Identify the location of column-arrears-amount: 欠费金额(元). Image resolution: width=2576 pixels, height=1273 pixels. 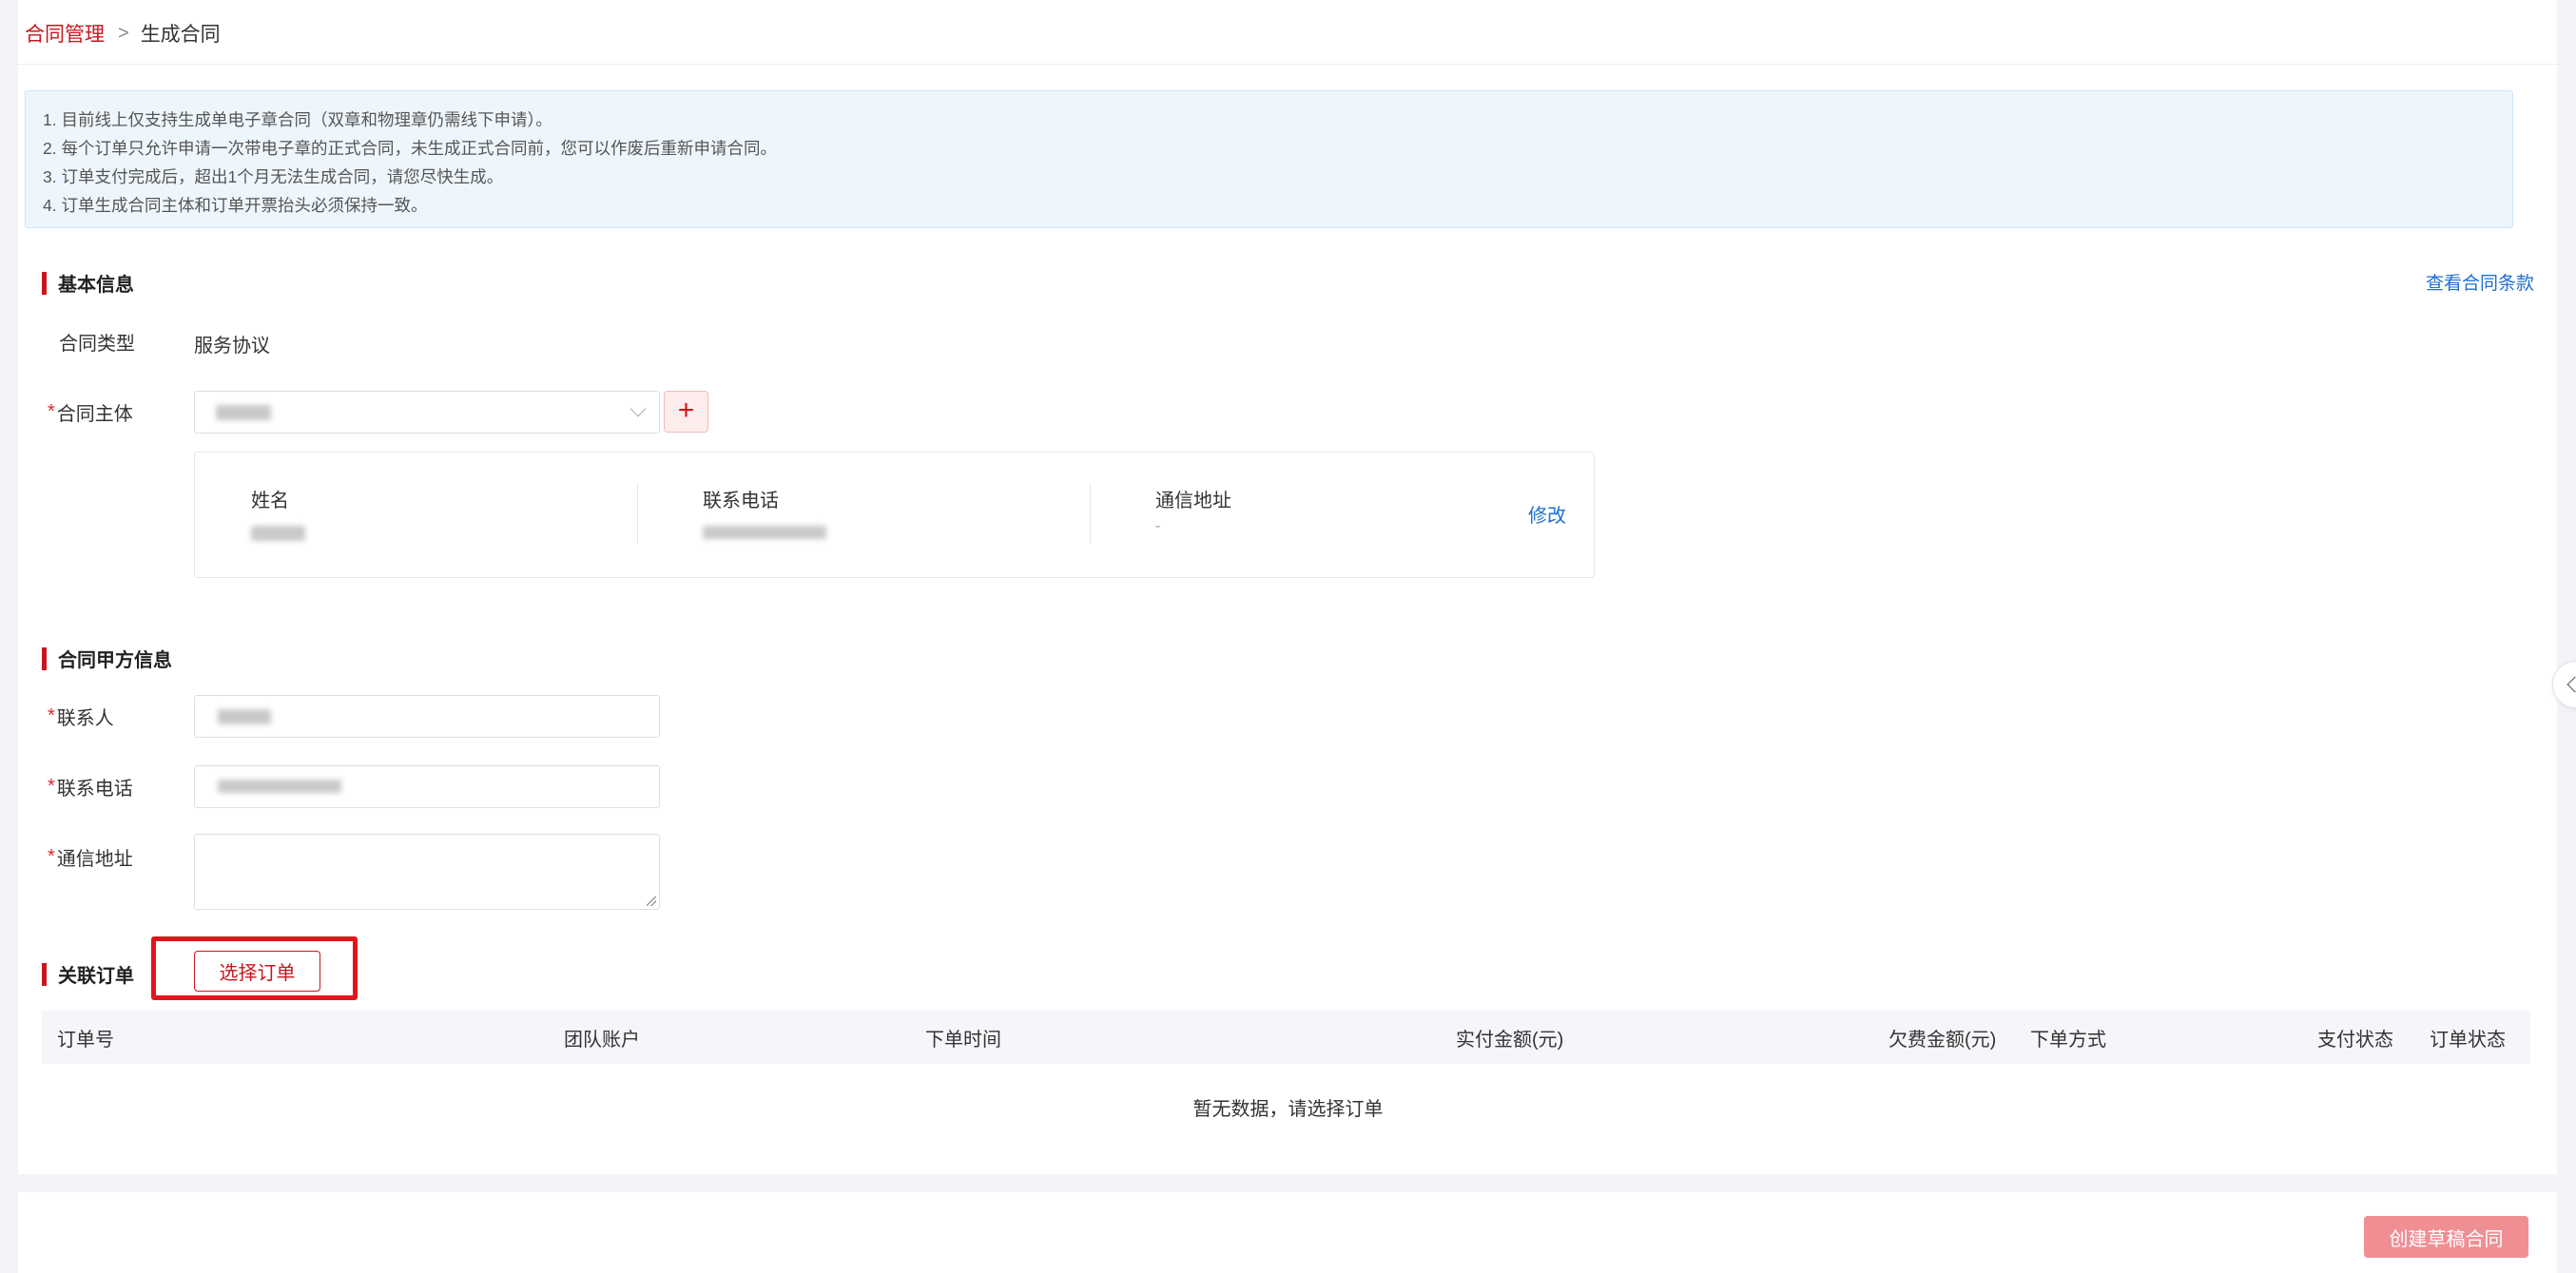
(1942, 1040).